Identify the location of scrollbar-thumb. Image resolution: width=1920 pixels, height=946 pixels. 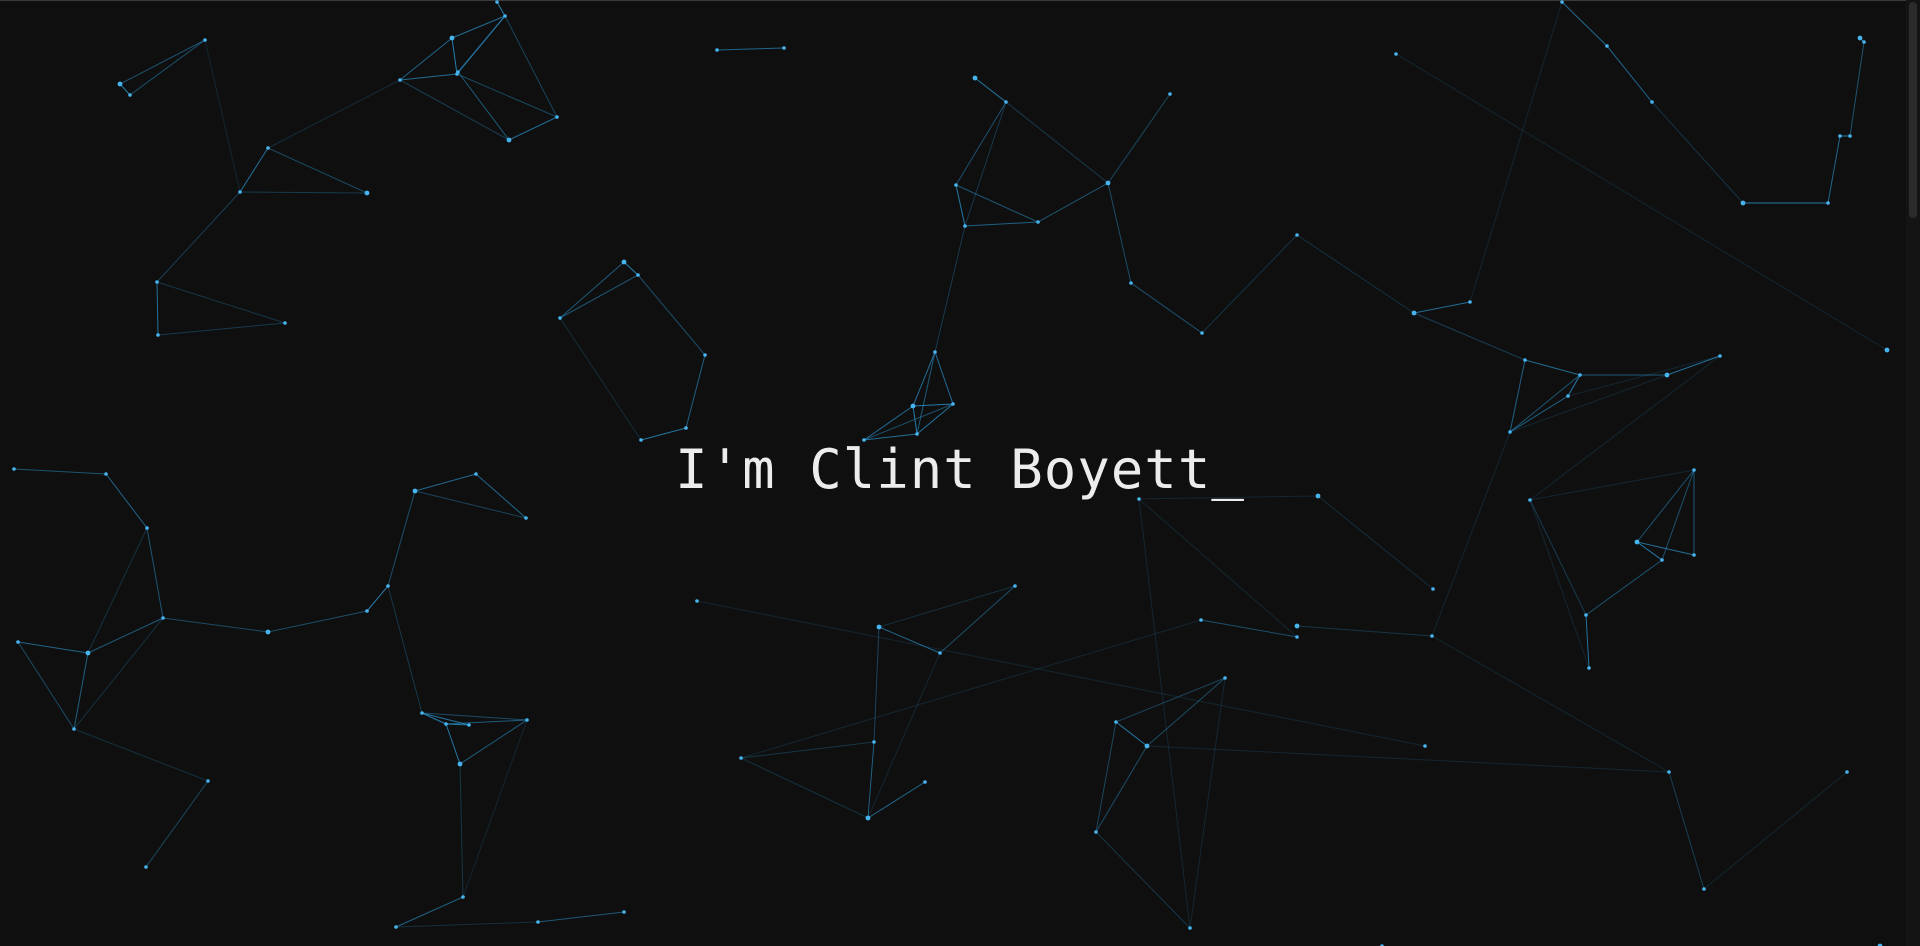
(1913, 110).